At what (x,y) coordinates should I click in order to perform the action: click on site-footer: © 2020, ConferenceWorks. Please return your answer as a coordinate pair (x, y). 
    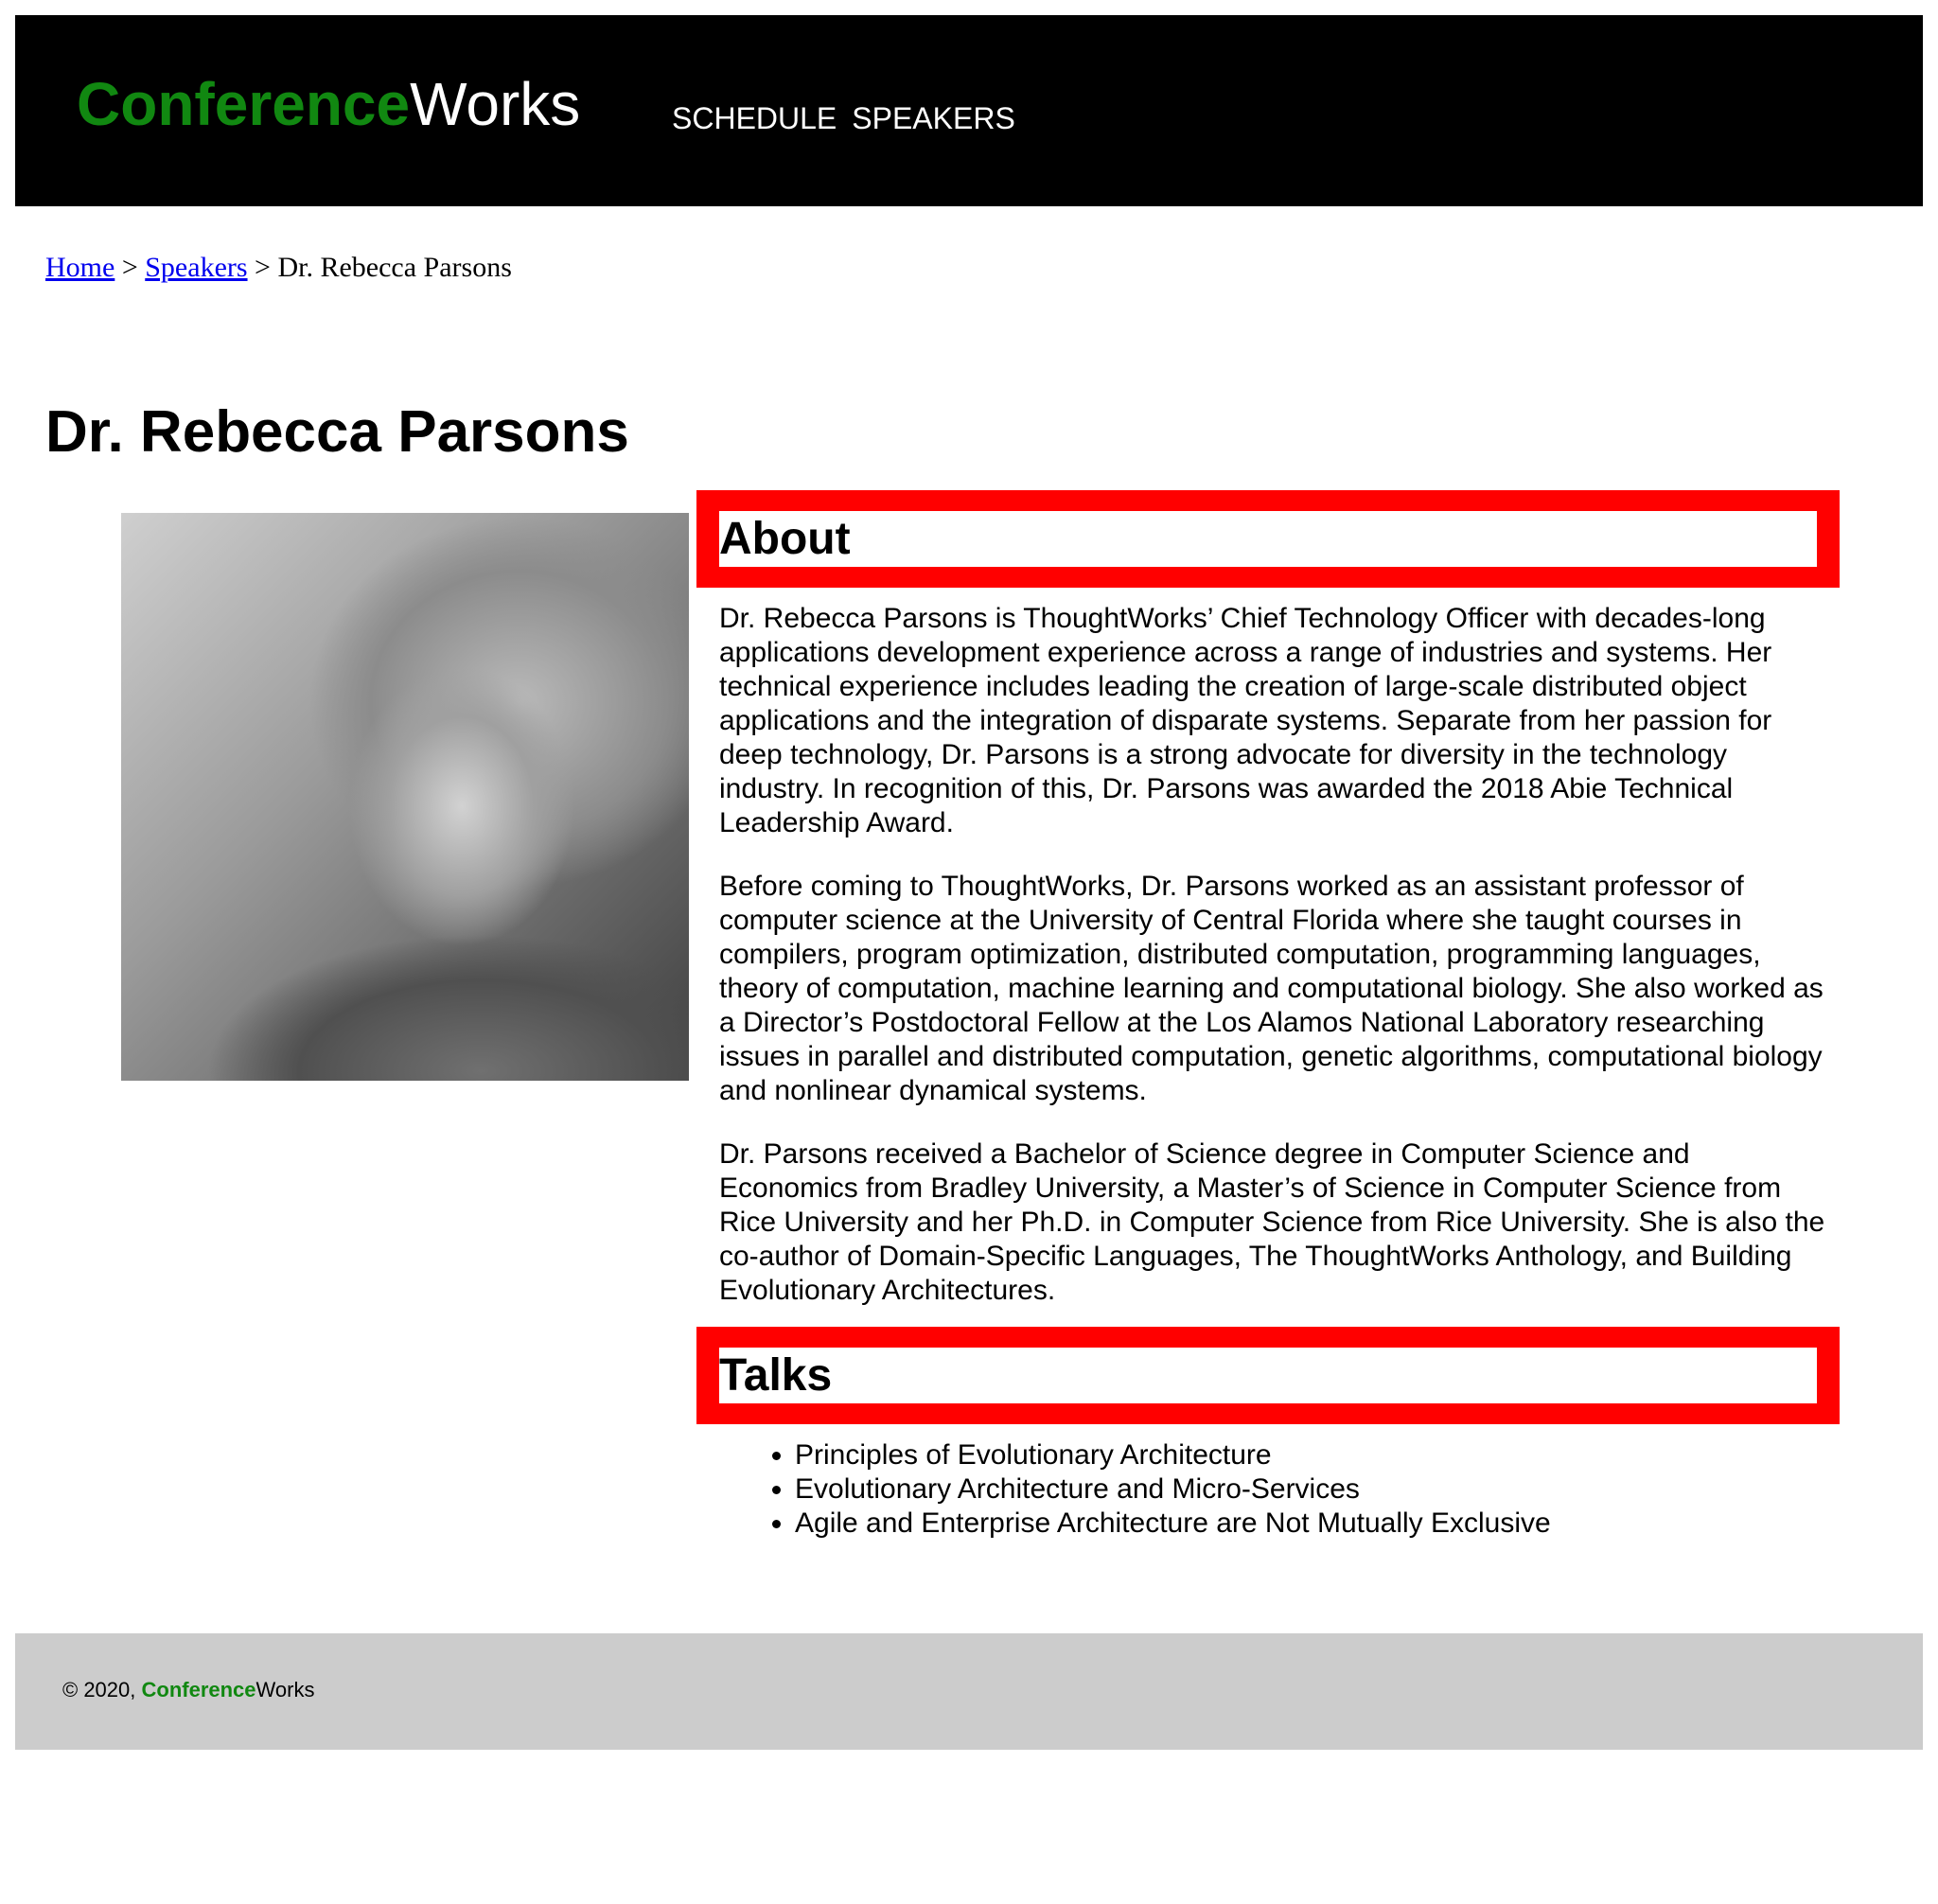
    Looking at the image, I should click on (969, 1691).